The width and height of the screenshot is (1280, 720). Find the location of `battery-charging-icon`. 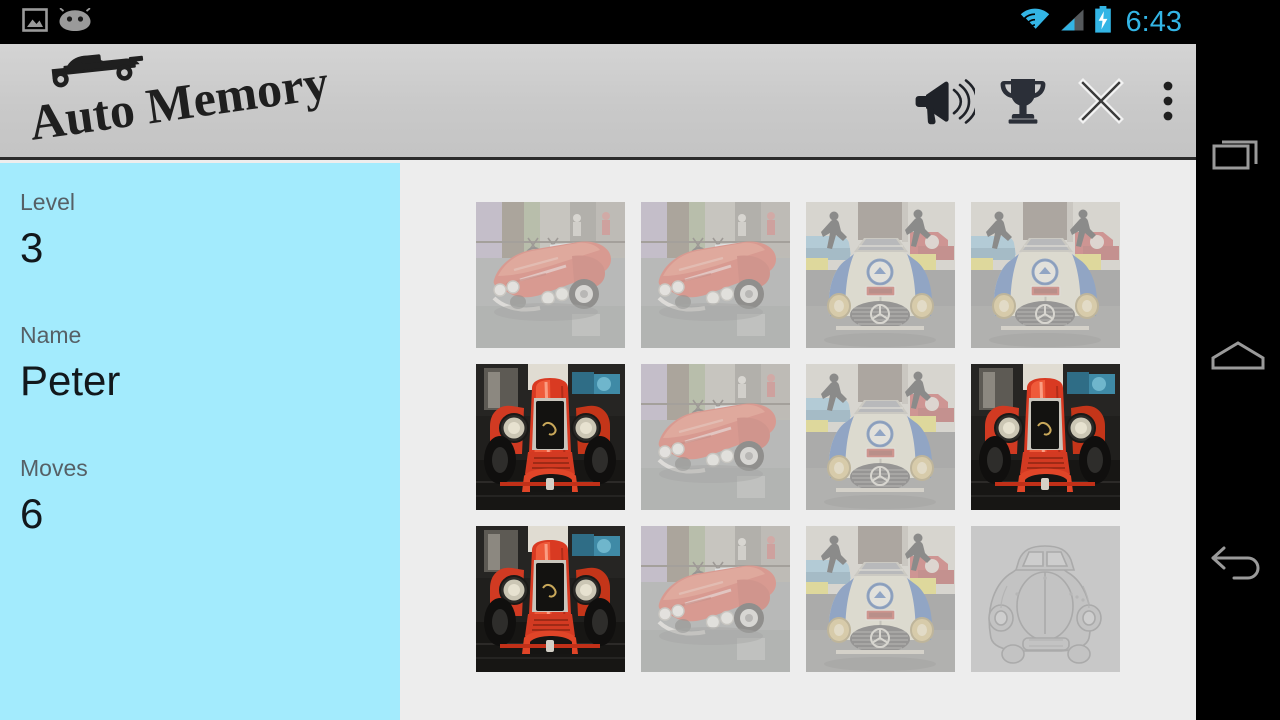

battery-charging-icon is located at coordinates (1103, 22).